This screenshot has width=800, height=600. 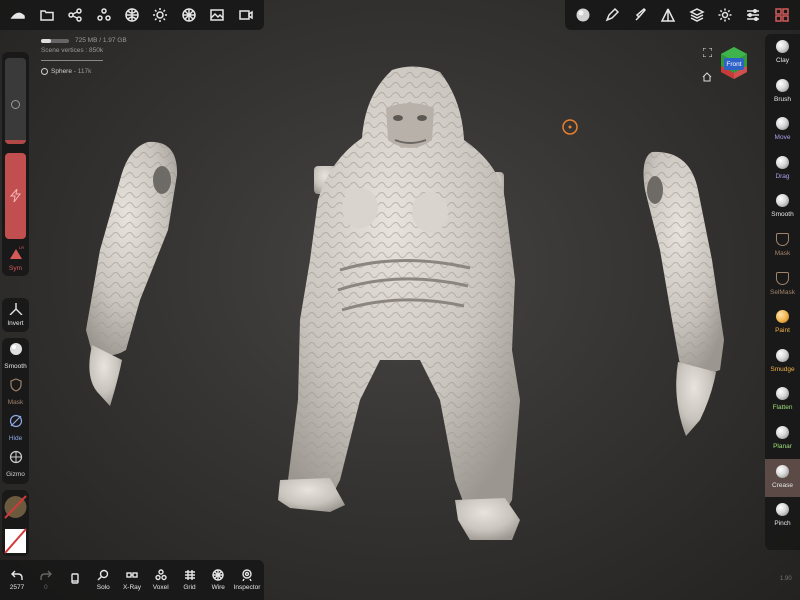 I want to click on right-tool-smudge: Smudge, so click(x=782, y=362).